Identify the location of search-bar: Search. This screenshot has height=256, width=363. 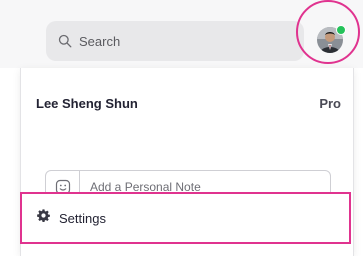
(175, 41).